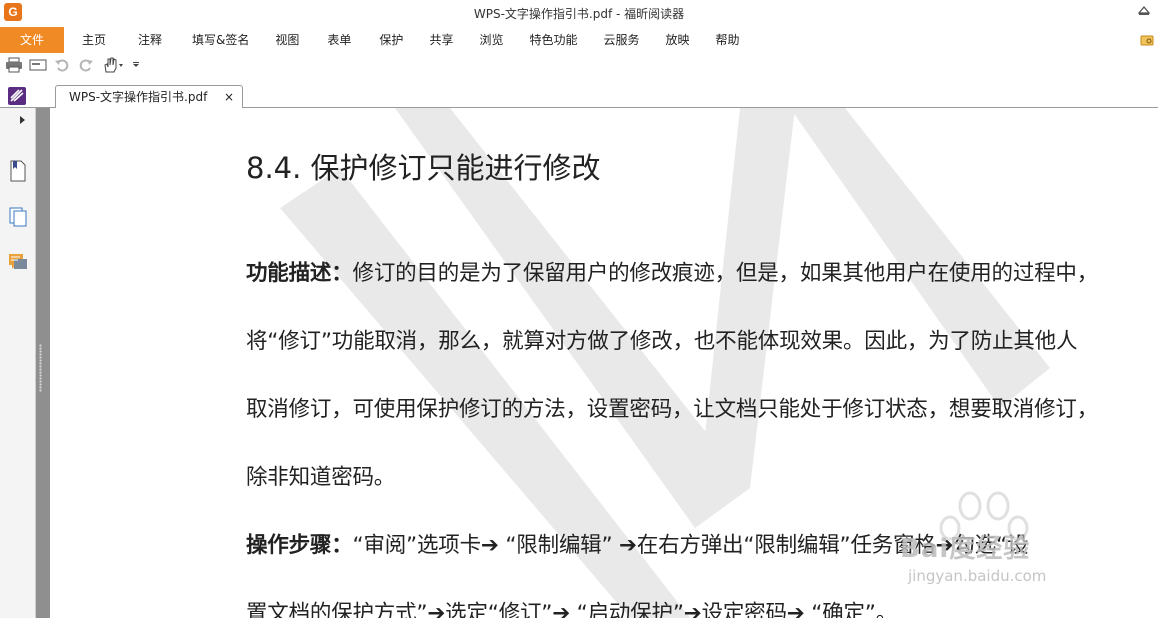 The height and width of the screenshot is (618, 1158). What do you see at coordinates (621, 40) in the screenshot?
I see `menu-cloud: 云服务` at bounding box center [621, 40].